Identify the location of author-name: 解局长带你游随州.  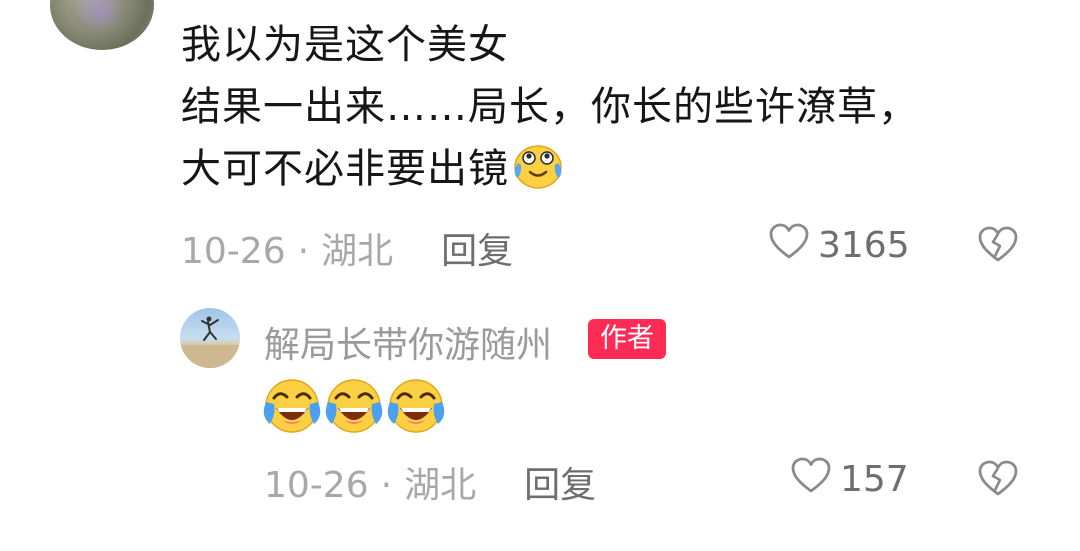
(408, 342).